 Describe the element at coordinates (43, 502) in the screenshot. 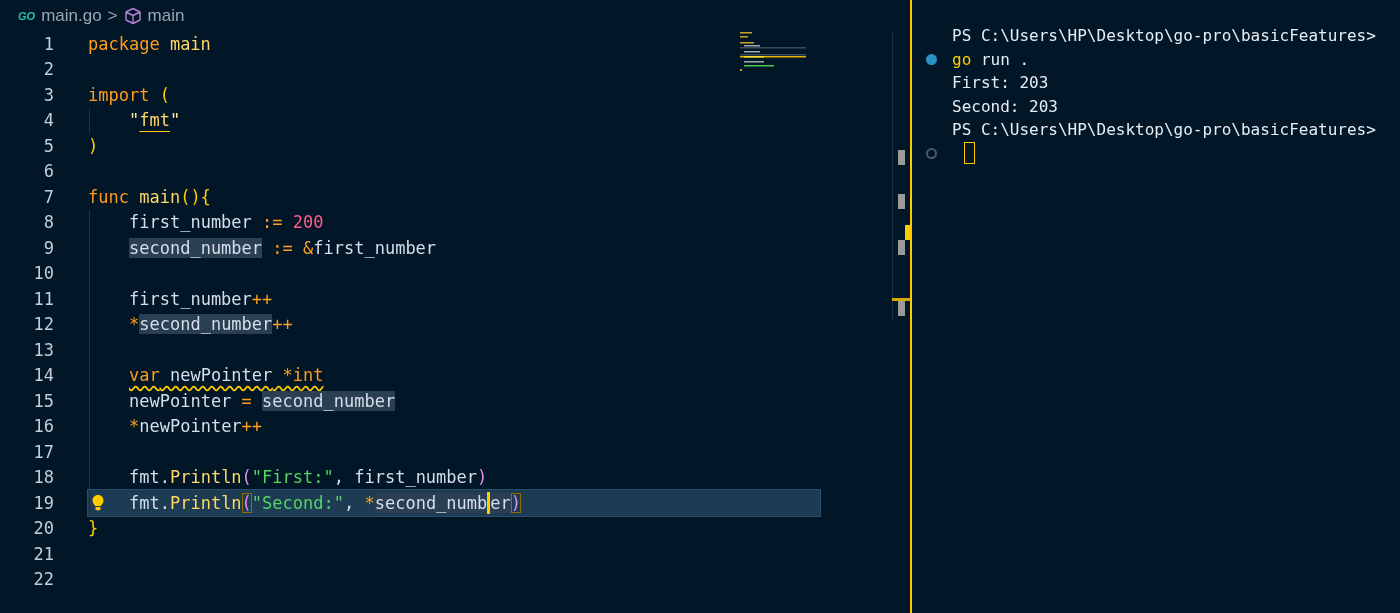

I see `line-number: 19` at that location.